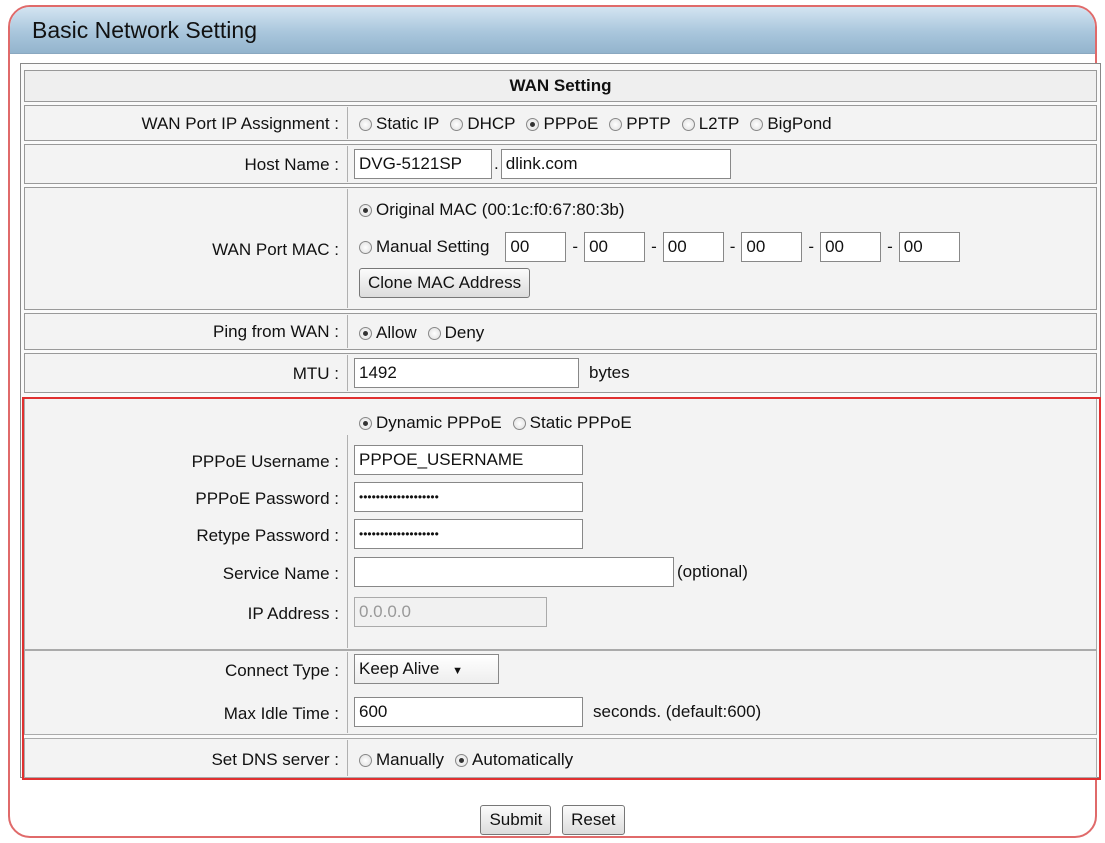  I want to click on host-name-row: Host Name : DVG-5121SP . dlink.com, so click(560, 164).